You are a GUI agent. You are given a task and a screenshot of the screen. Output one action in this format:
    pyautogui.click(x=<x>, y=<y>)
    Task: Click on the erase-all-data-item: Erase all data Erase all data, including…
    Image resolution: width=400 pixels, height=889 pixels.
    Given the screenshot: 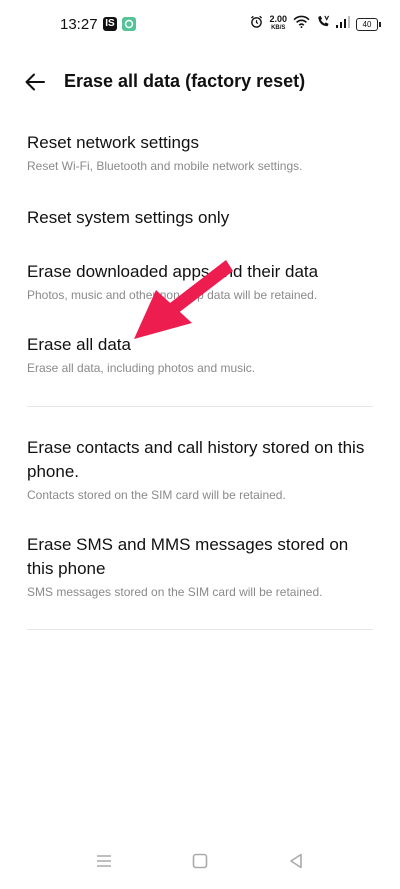 What is the action you would take?
    pyautogui.click(x=201, y=355)
    